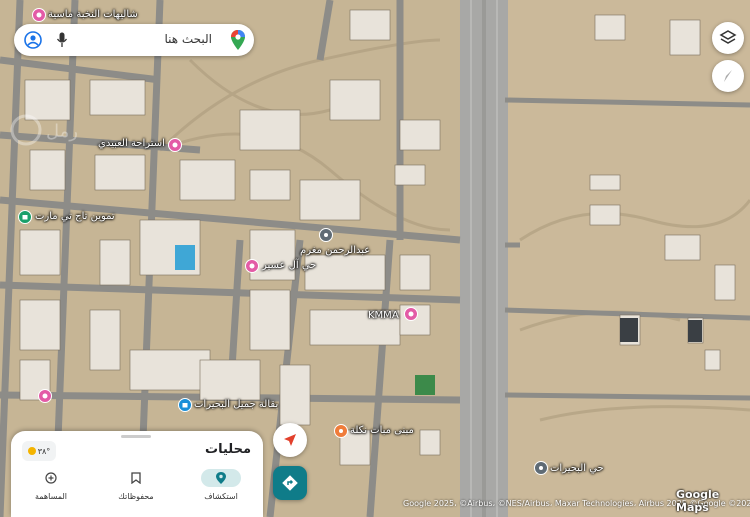 The height and width of the screenshot is (517, 750). What do you see at coordinates (382, 431) in the screenshot?
I see `poi-label-mabat: مبنى مبات نكلة` at bounding box center [382, 431].